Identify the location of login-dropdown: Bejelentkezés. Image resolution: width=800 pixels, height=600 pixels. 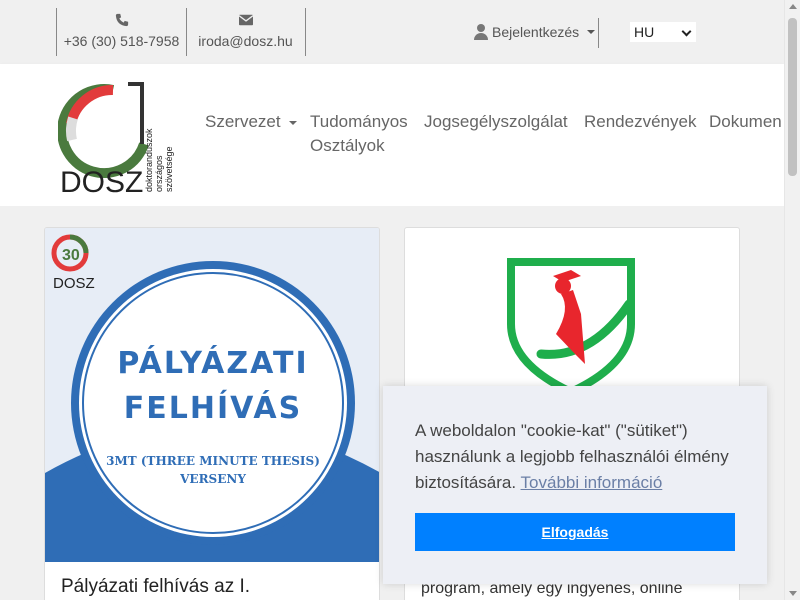
(535, 32).